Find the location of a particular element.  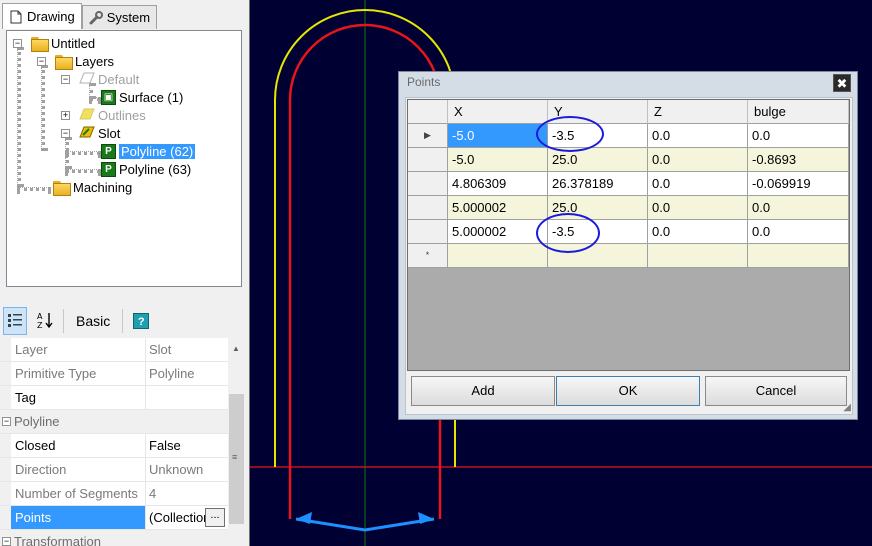

svg-text: A is located at coordinates (40, 316).